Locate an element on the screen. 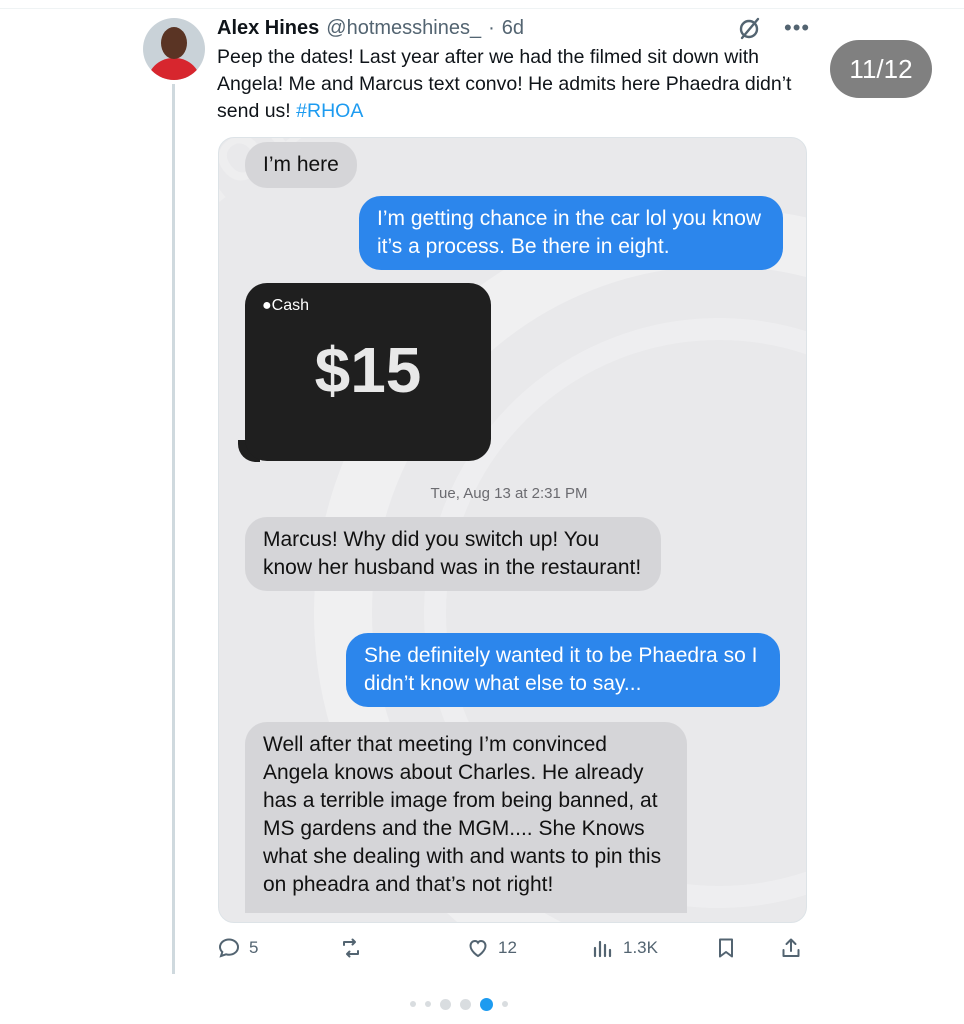 The image size is (964, 1024). reply-button: 5 is located at coordinates (237, 948).